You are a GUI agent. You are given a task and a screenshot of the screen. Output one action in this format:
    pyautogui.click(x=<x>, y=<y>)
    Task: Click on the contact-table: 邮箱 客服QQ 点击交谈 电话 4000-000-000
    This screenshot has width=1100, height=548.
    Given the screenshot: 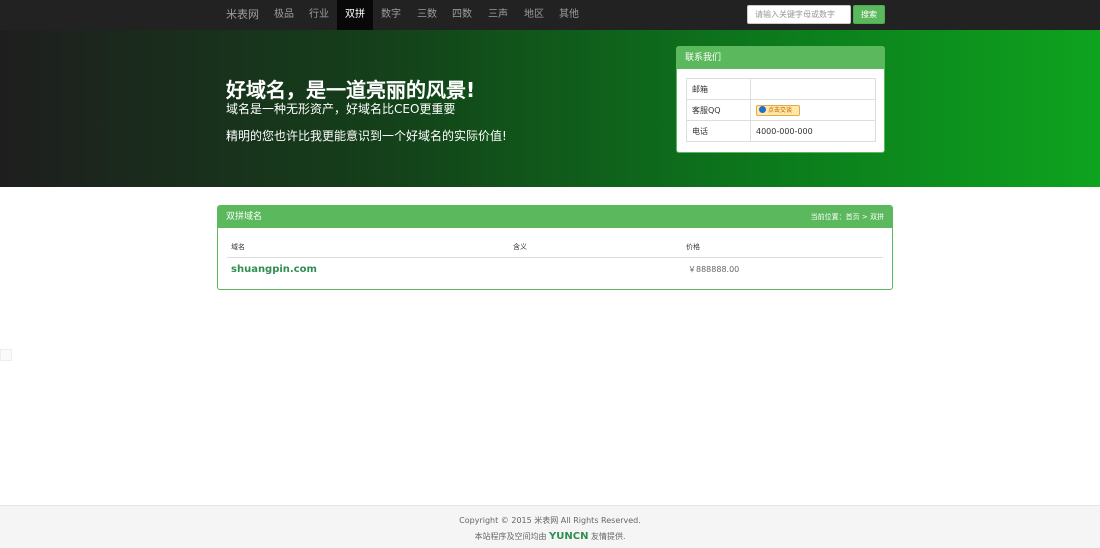 What is the action you would take?
    pyautogui.click(x=781, y=110)
    